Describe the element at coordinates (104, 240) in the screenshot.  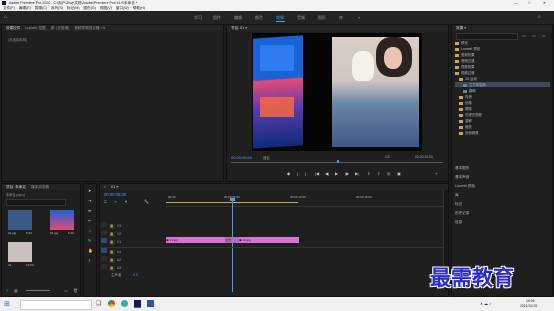
I see `source-patch-icon` at that location.